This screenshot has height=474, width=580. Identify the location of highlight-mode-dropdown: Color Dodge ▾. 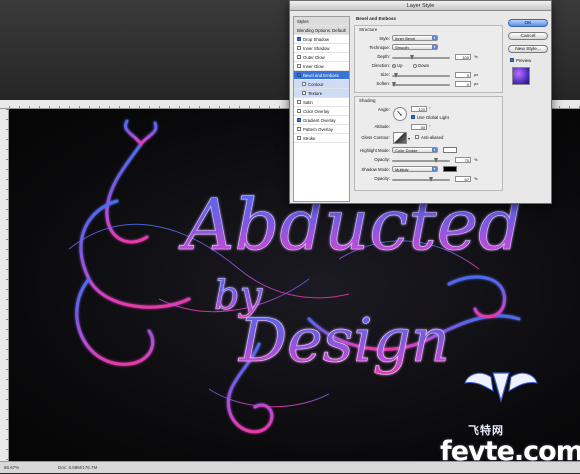
(415, 150).